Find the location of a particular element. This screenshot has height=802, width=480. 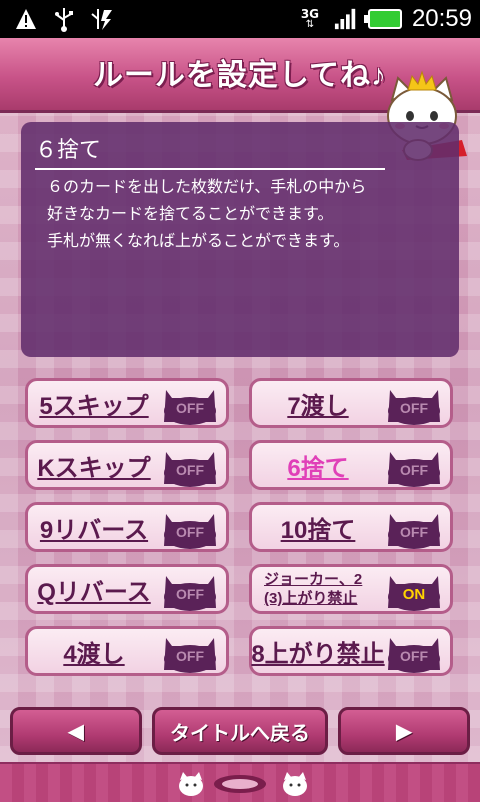

rule-label: 10捨て is located at coordinates (318, 530).